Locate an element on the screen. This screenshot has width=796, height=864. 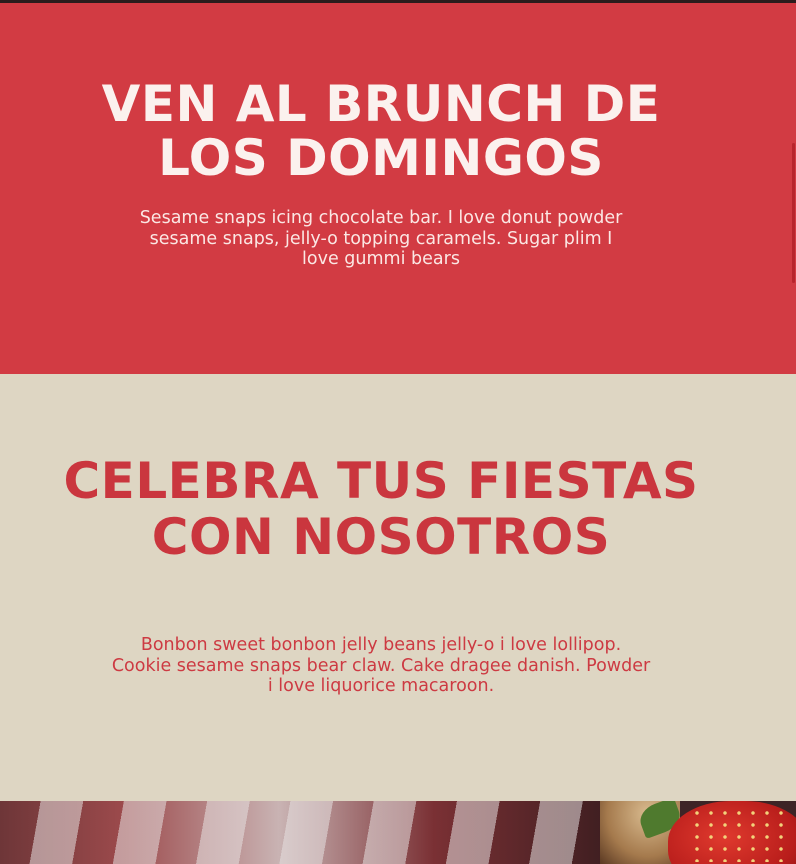
brunch-title: VEN AL BRUNCH DE LOS DOMINGOS is located at coordinates (381, 131).